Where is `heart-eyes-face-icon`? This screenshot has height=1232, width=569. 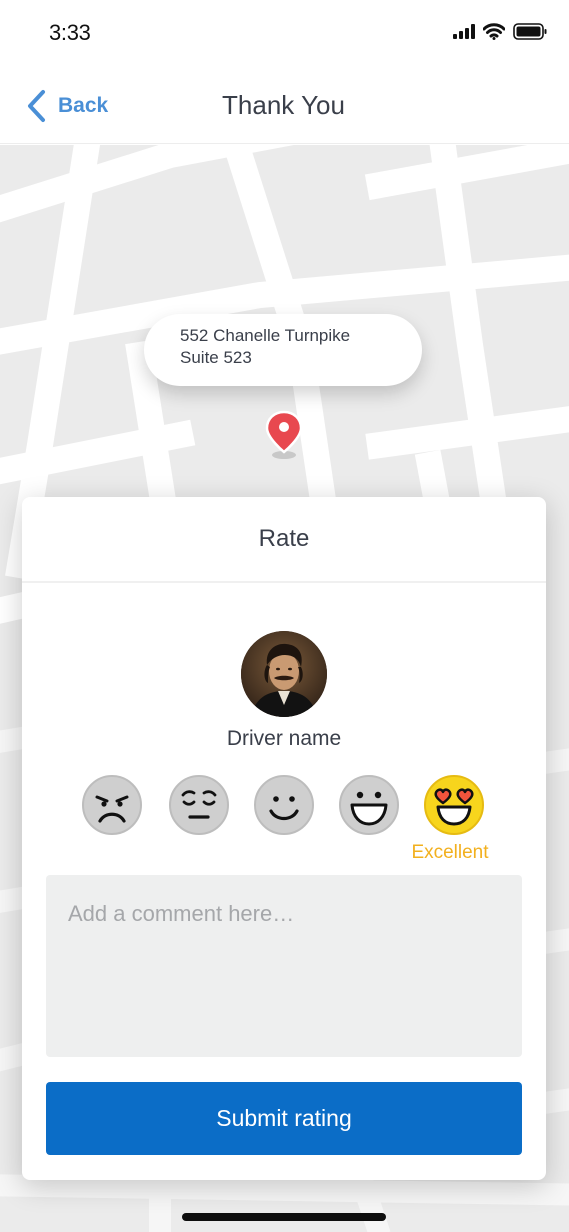 heart-eyes-face-icon is located at coordinates (454, 805).